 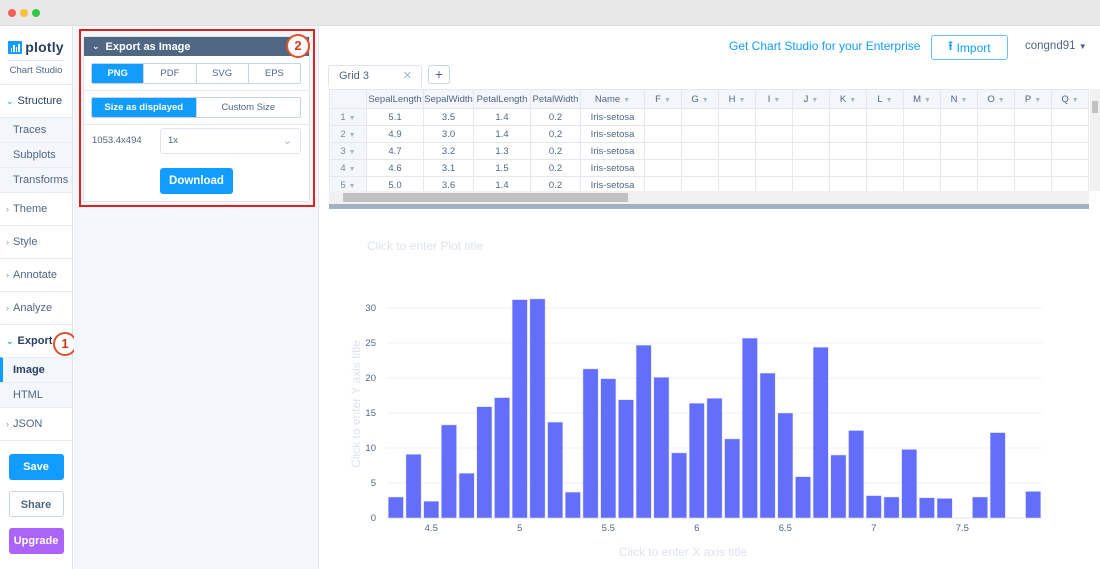 I want to click on sidebar-group-theme: › Theme, so click(x=36, y=208).